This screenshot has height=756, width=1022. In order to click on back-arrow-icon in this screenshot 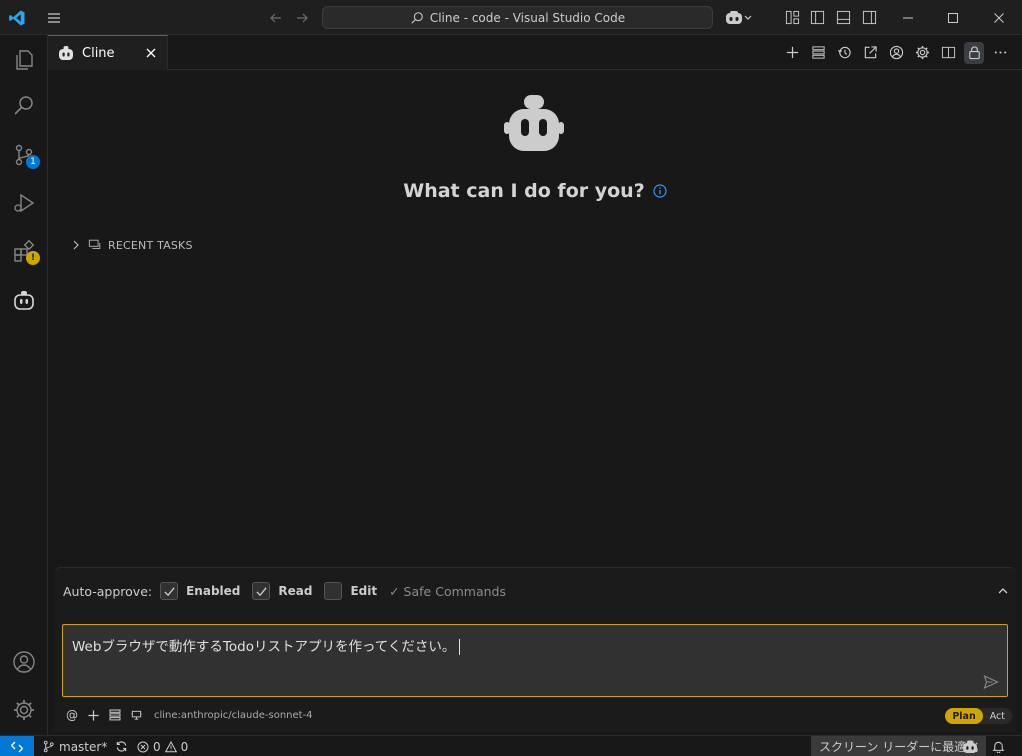, I will do `click(276, 17)`.